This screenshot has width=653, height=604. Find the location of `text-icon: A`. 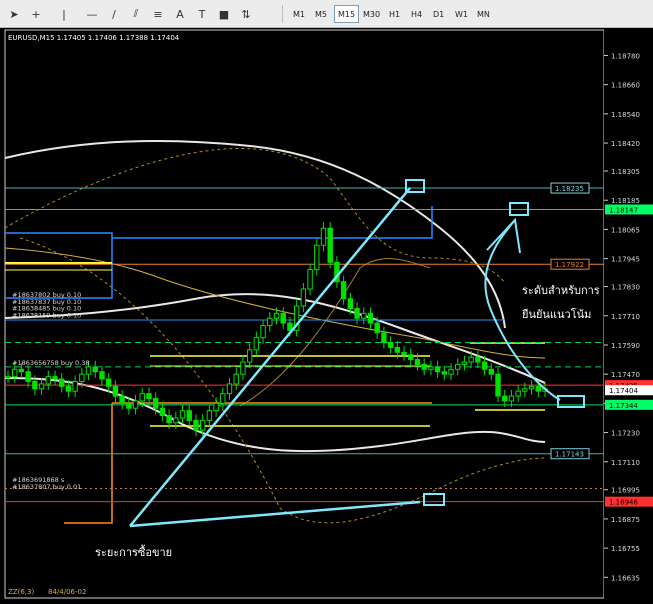

text-icon: A is located at coordinates (180, 14).